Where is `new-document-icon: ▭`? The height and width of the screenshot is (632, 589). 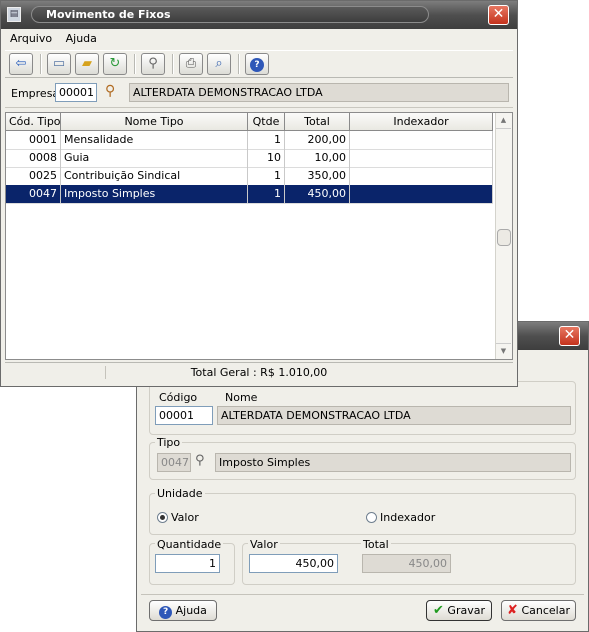
new-document-icon: ▭ is located at coordinates (59, 63).